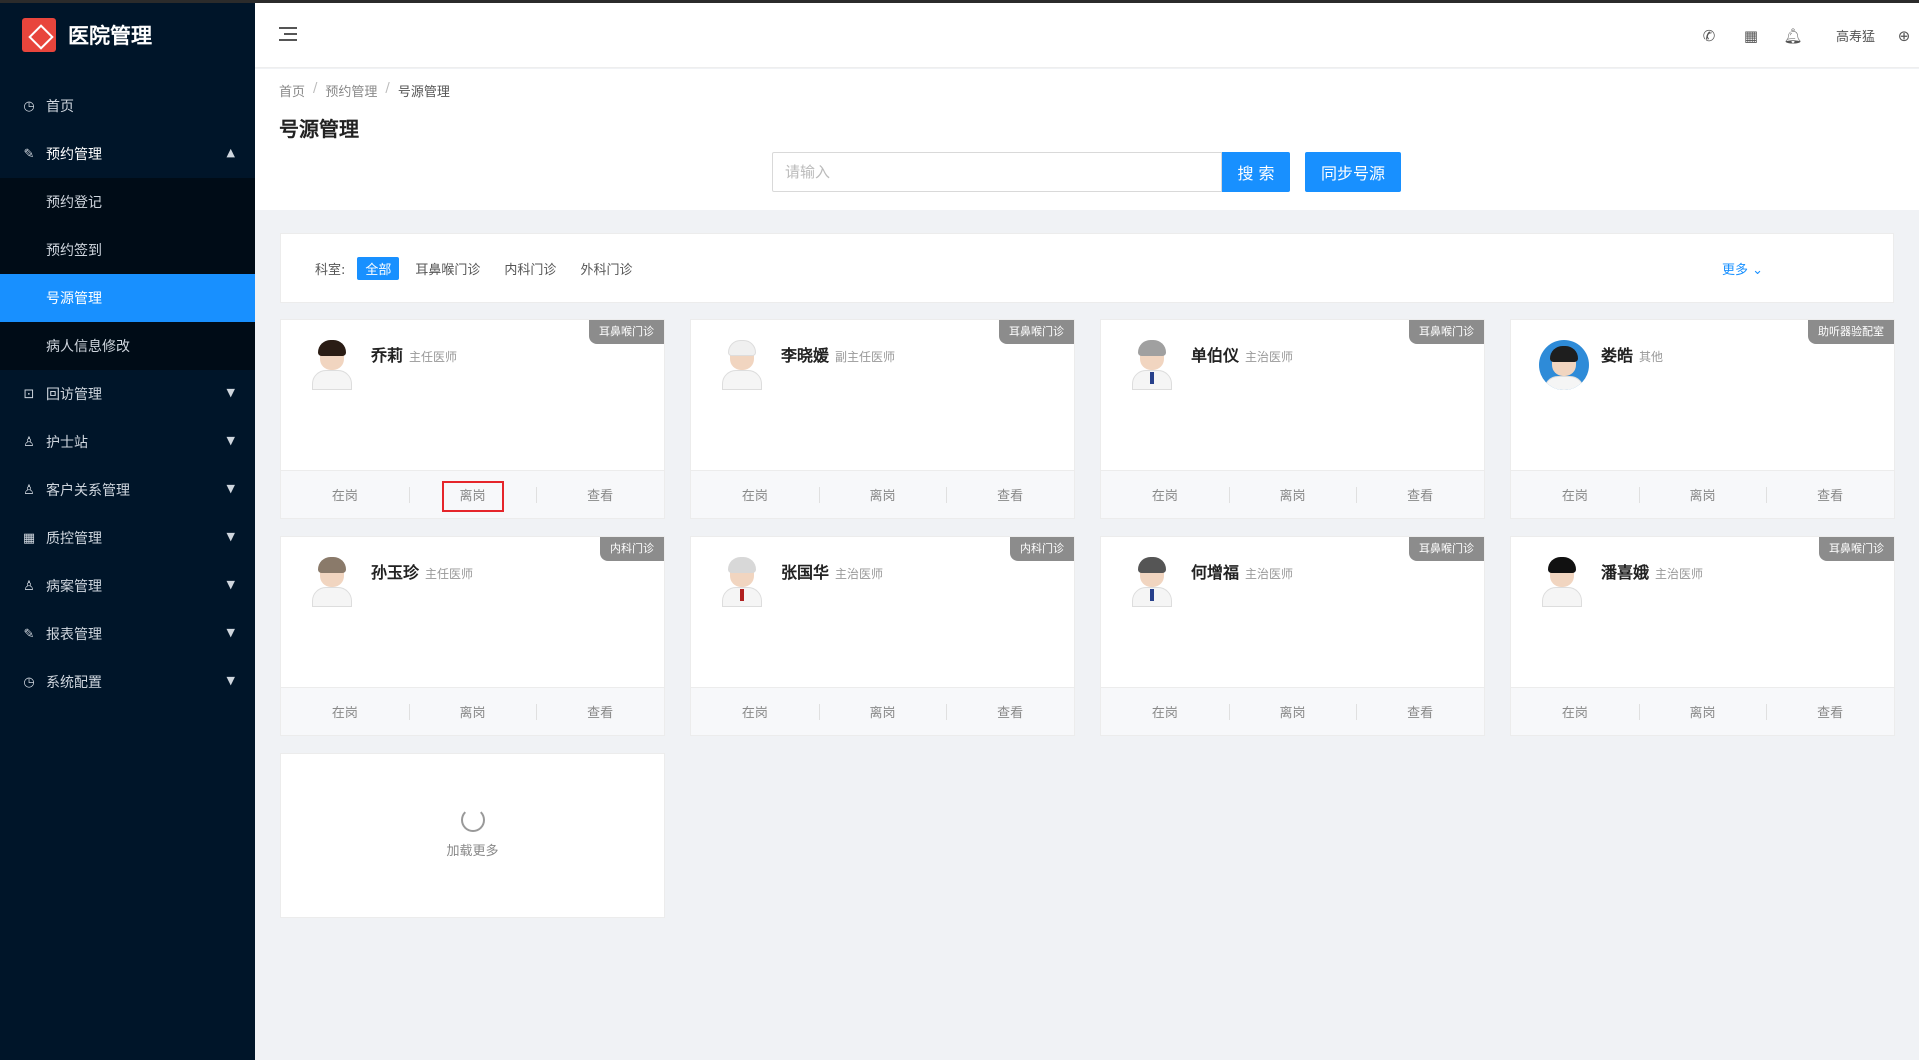 The height and width of the screenshot is (1060, 1919). What do you see at coordinates (127, 394) in the screenshot?
I see `sidebar-item-followup: ⊡ 回访管理 ▼` at bounding box center [127, 394].